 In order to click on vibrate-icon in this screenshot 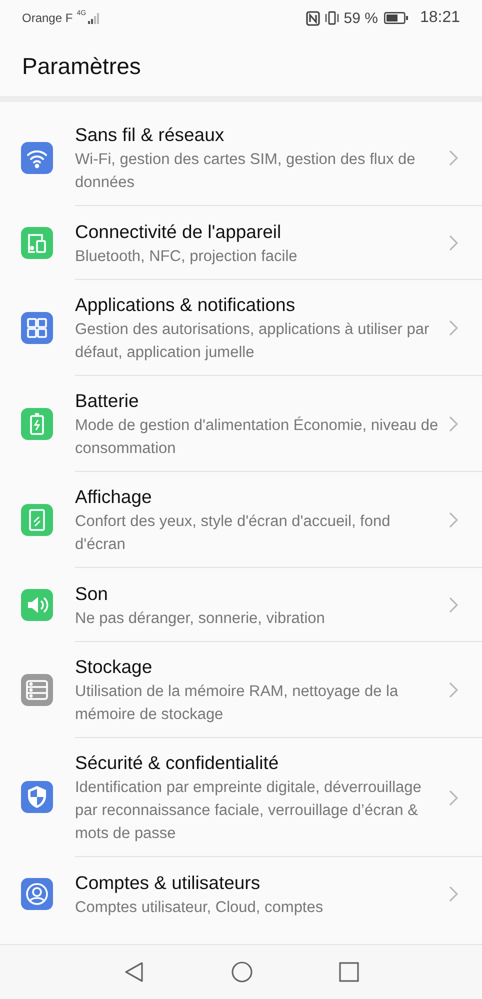, I will do `click(332, 18)`.